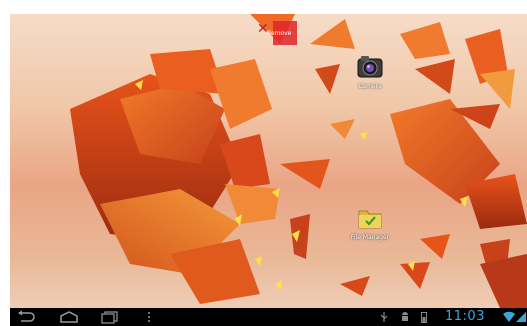  What do you see at coordinates (268, 317) in the screenshot?
I see `system-bar: 11:03` at bounding box center [268, 317].